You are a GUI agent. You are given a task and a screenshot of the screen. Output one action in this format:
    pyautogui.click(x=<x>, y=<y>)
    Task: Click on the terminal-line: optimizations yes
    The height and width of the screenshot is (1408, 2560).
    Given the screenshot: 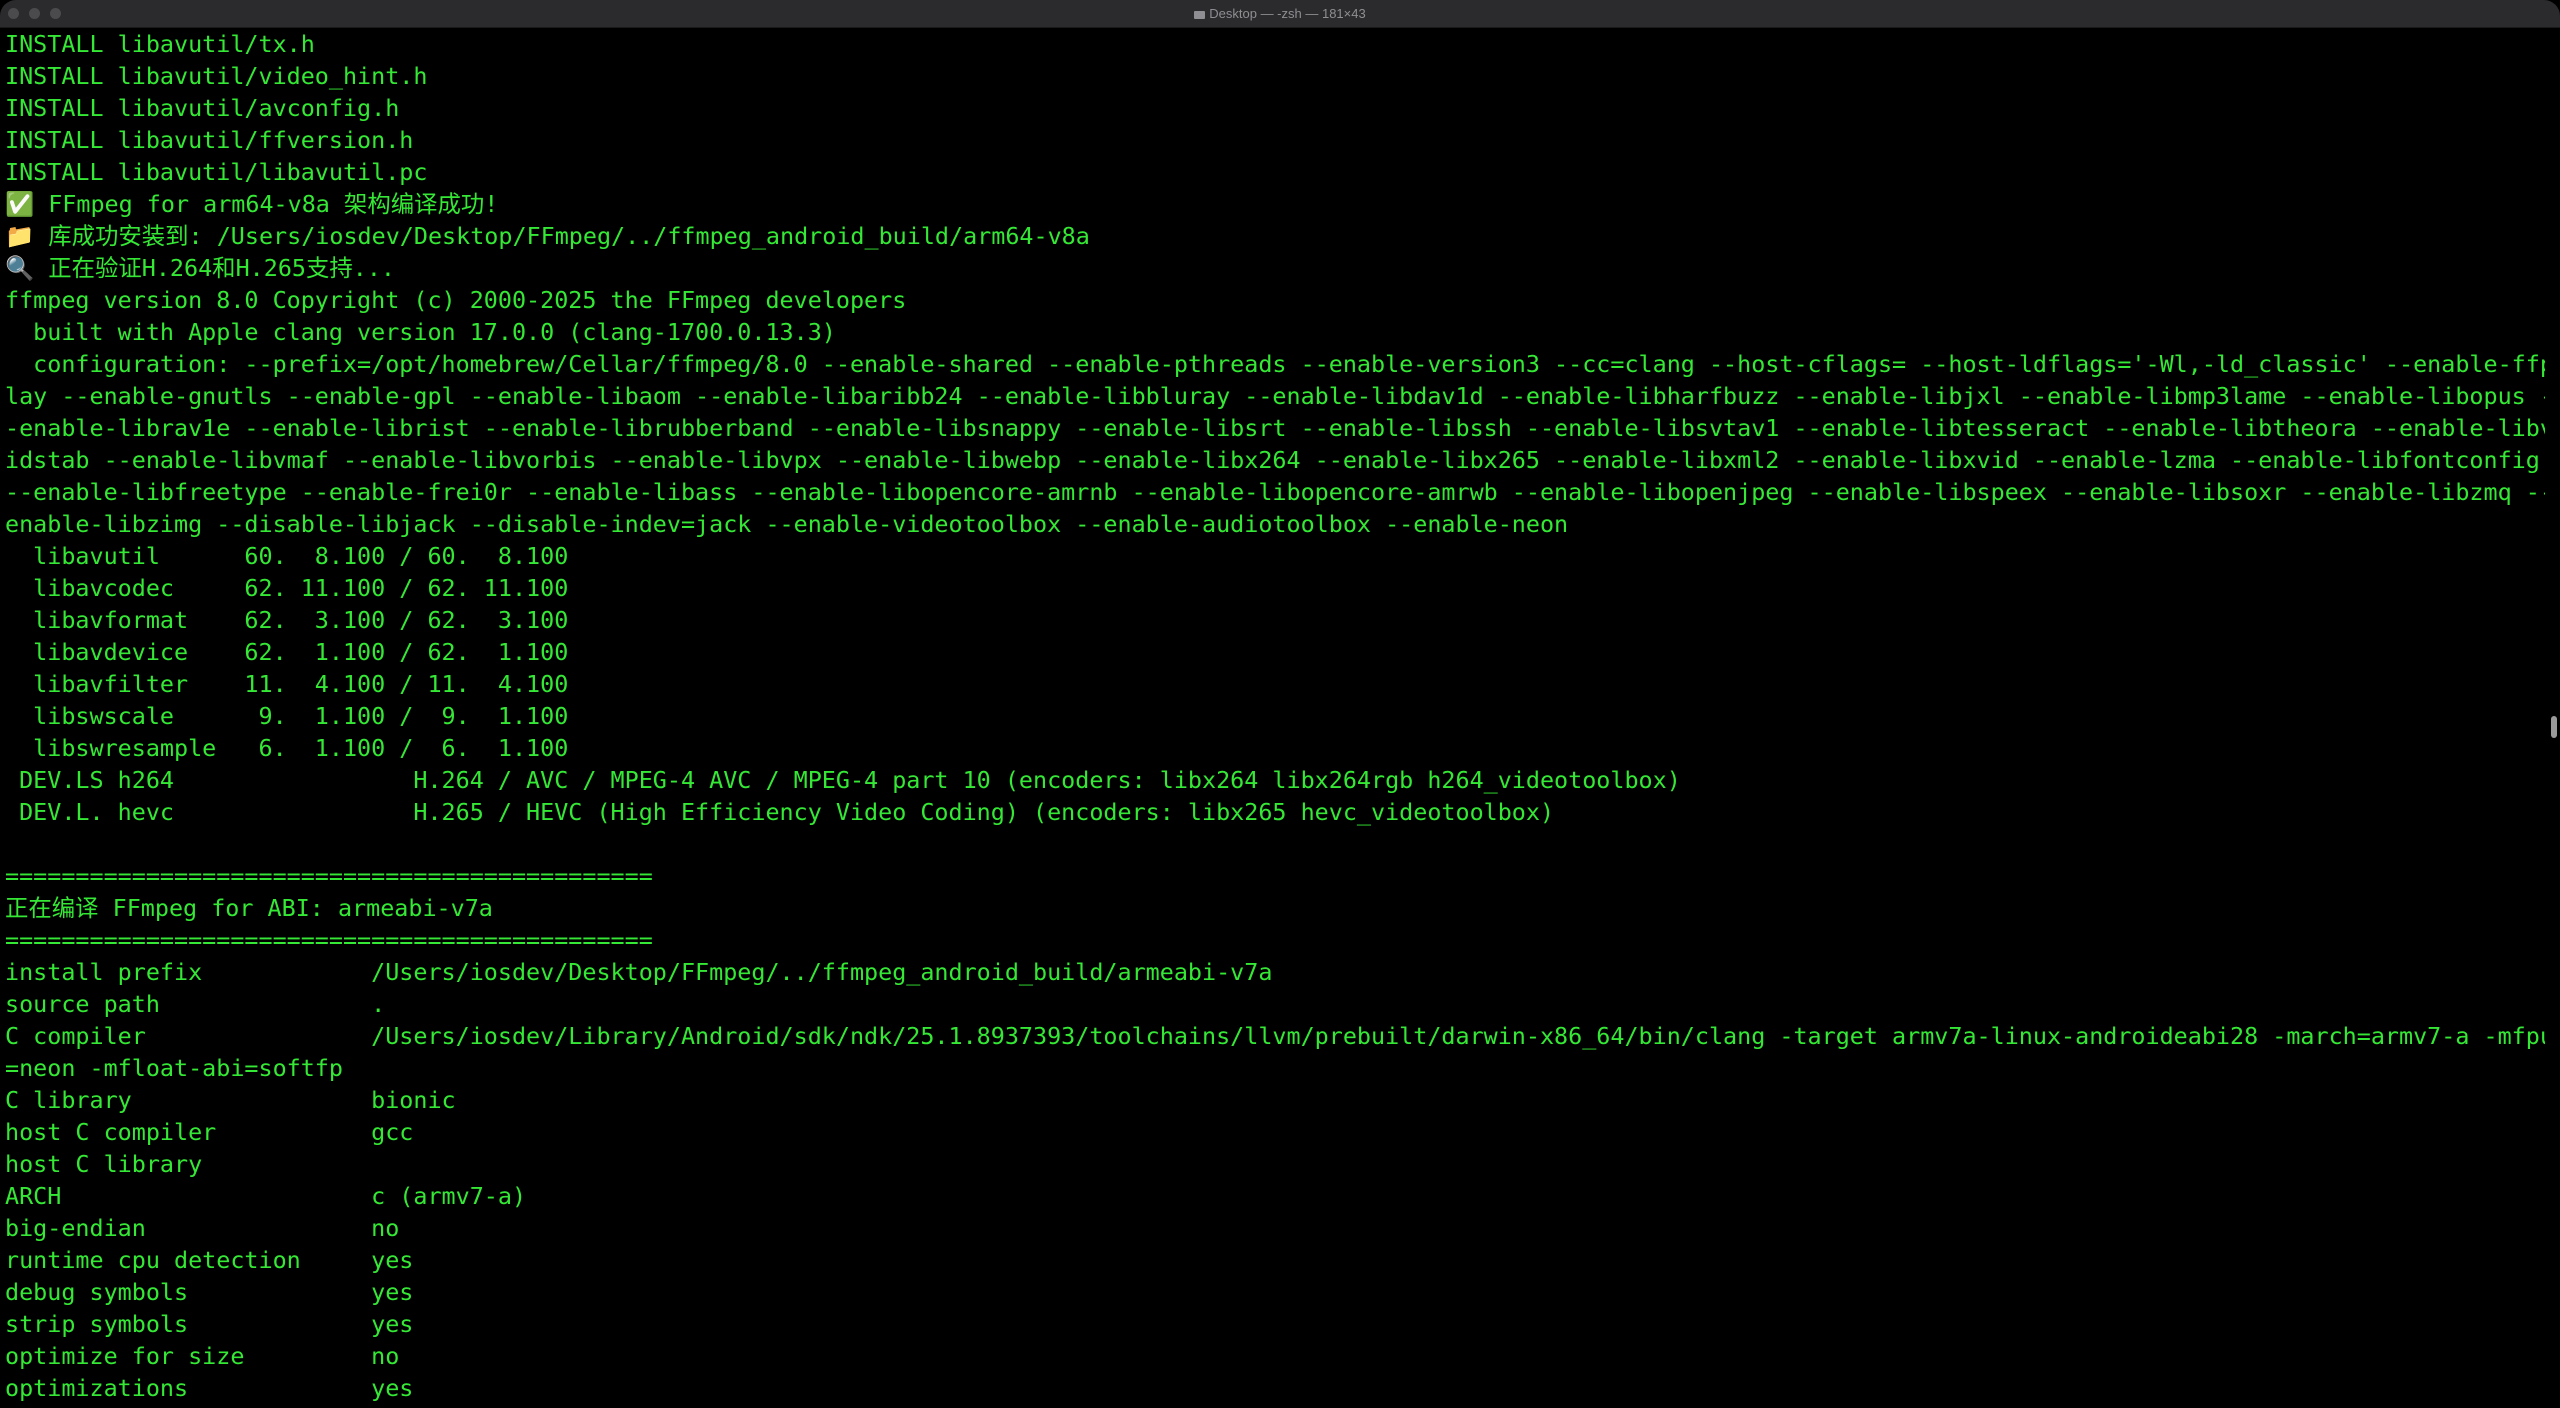 What is the action you would take?
    pyautogui.click(x=209, y=1388)
    